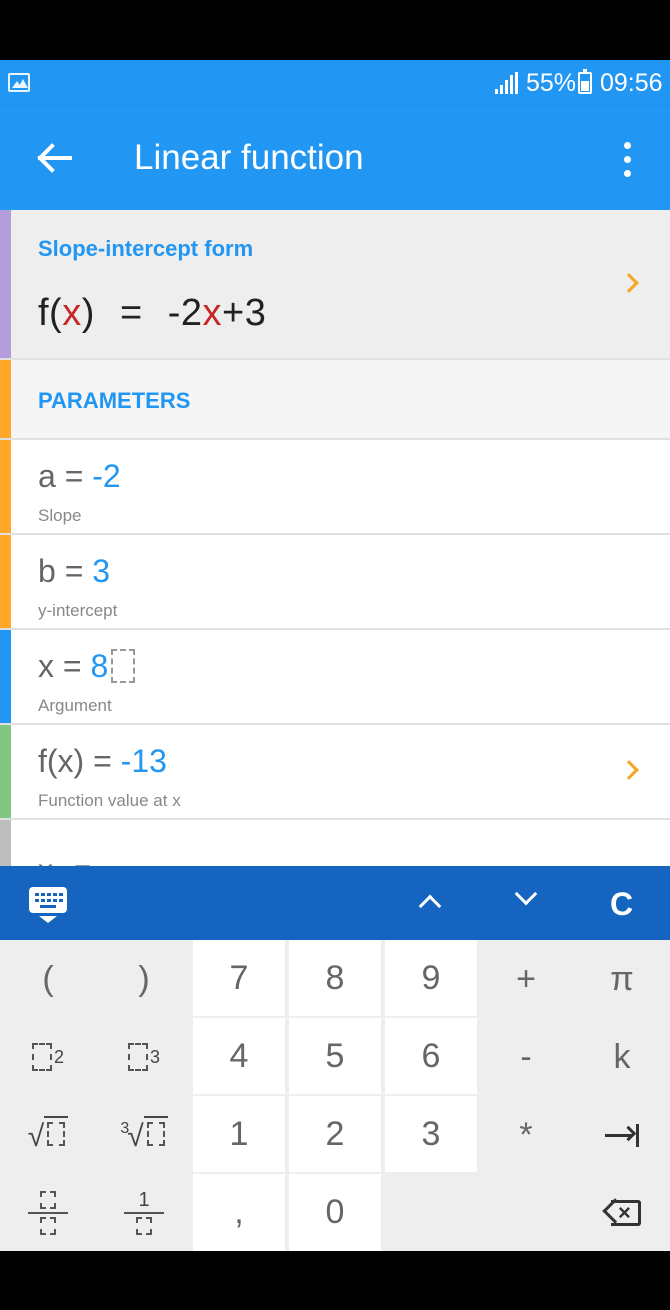 Image resolution: width=670 pixels, height=1310 pixels. Describe the element at coordinates (621, 904) in the screenshot. I see `clear-button: C` at that location.